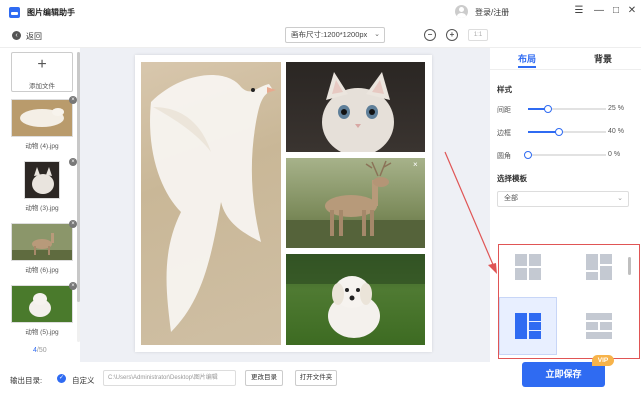 This screenshot has width=641, height=398. What do you see at coordinates (169, 378) in the screenshot?
I see `output-path-input: C:\Users\Administrator\Desktop\图片编辑` at bounding box center [169, 378].